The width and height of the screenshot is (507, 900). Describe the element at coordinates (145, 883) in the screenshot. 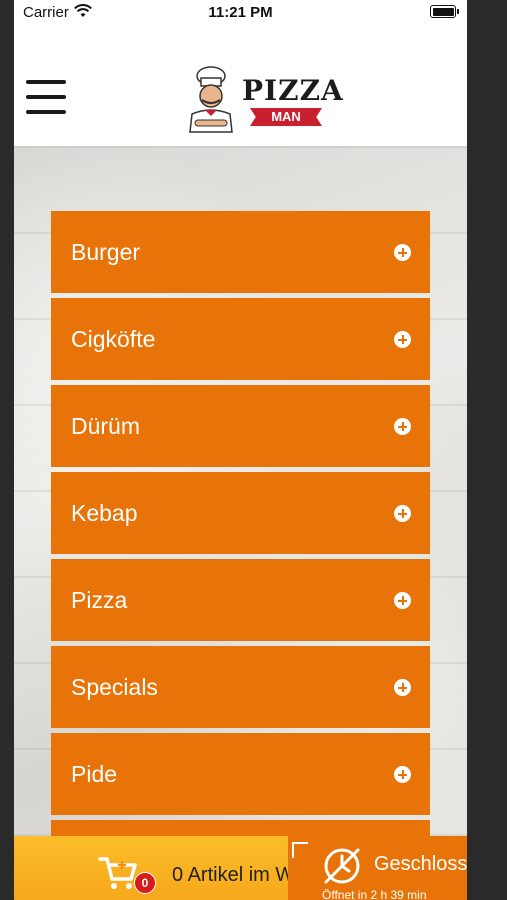

I see `cart-count-badge: 0` at that location.